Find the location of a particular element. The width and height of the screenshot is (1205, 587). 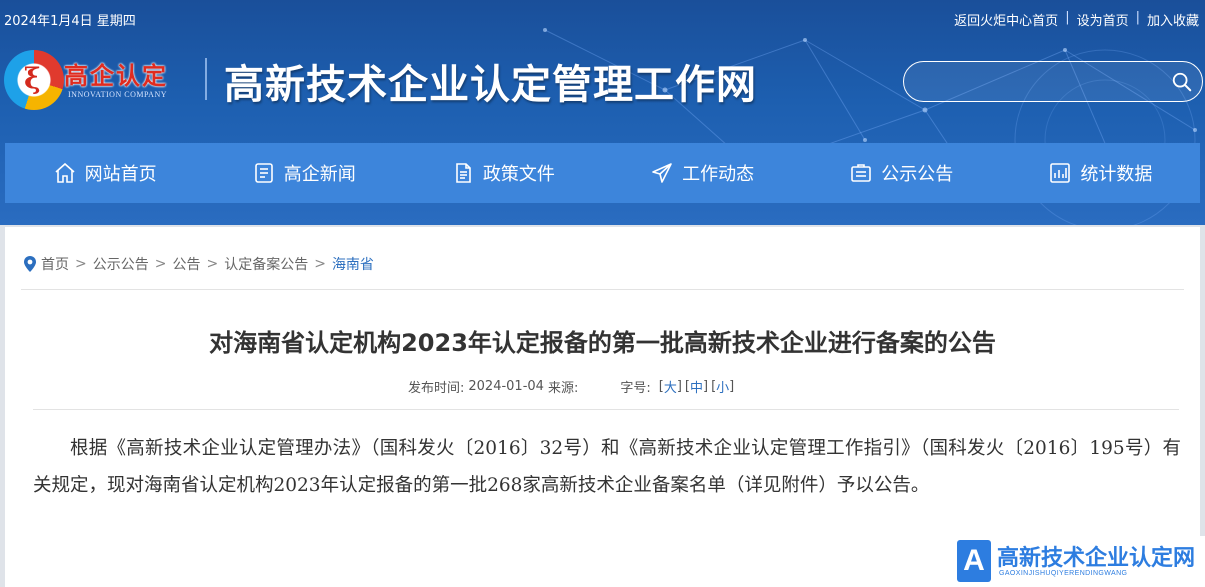

breadcrumb-home: 首页 is located at coordinates (55, 264).